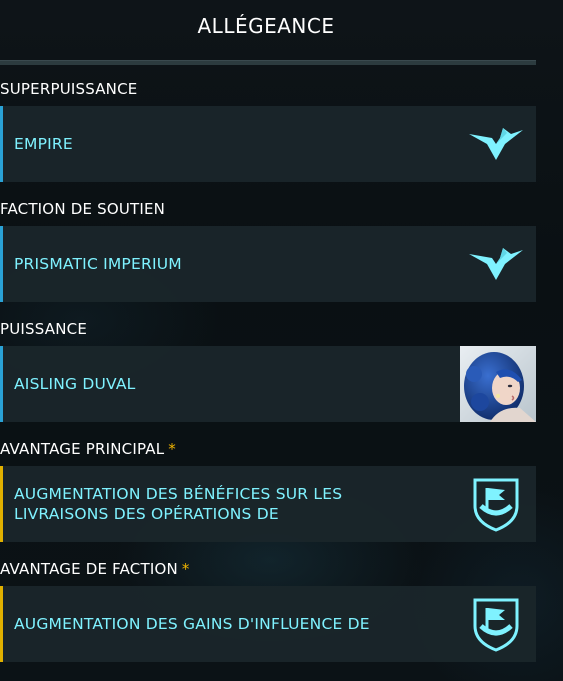 The image size is (563, 681). Describe the element at coordinates (192, 624) in the screenshot. I see `faction-perk-value: AUGMENTATION DES GAINS D'INFLUENCE DE` at that location.